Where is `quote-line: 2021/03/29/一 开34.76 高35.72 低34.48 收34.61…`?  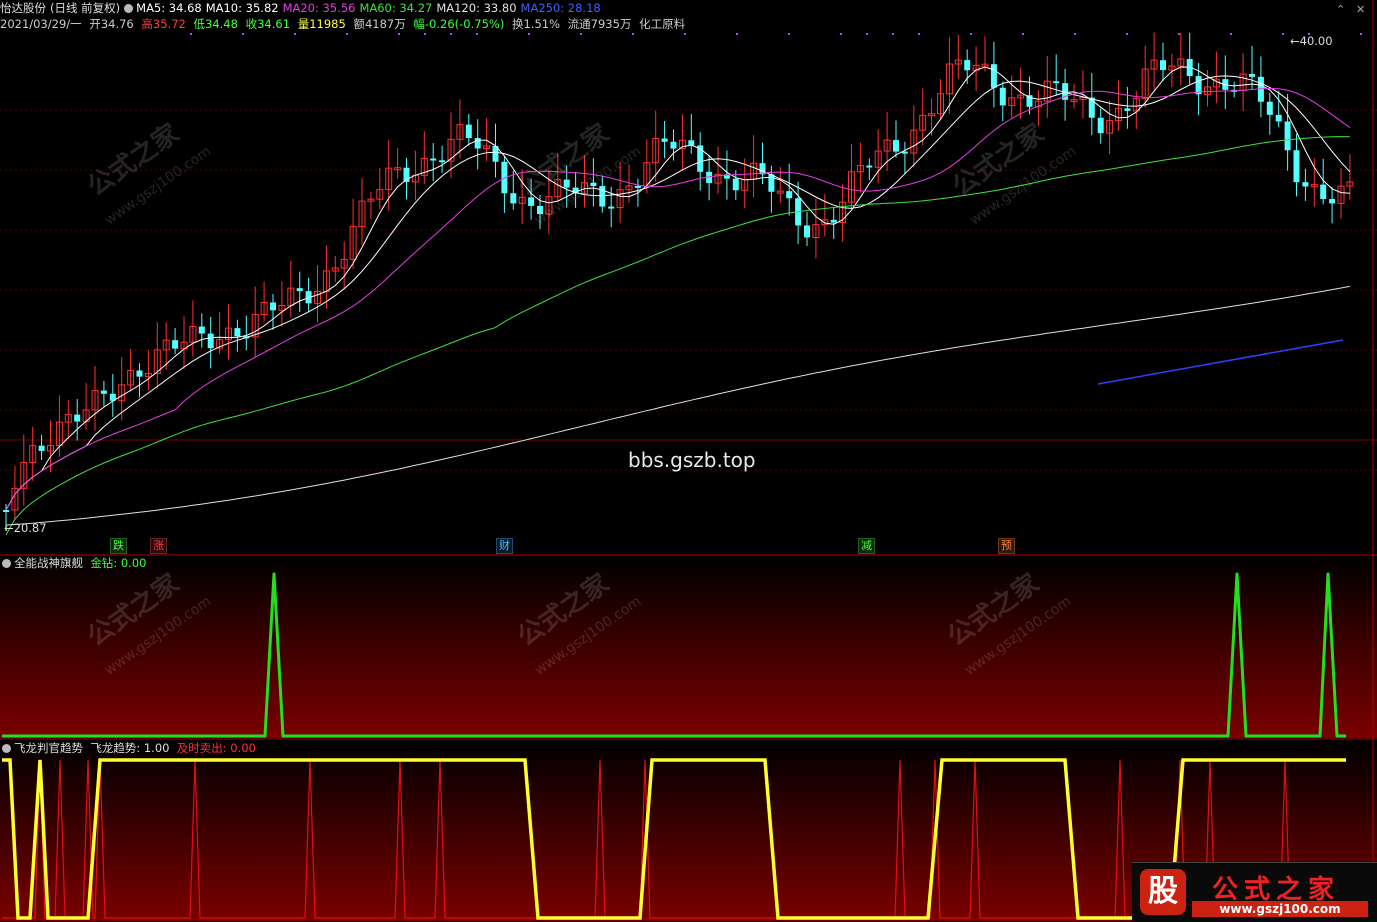
quote-line: 2021/03/29/一 开34.76 高35.72 低34.48 收34.61… is located at coordinates (688, 24).